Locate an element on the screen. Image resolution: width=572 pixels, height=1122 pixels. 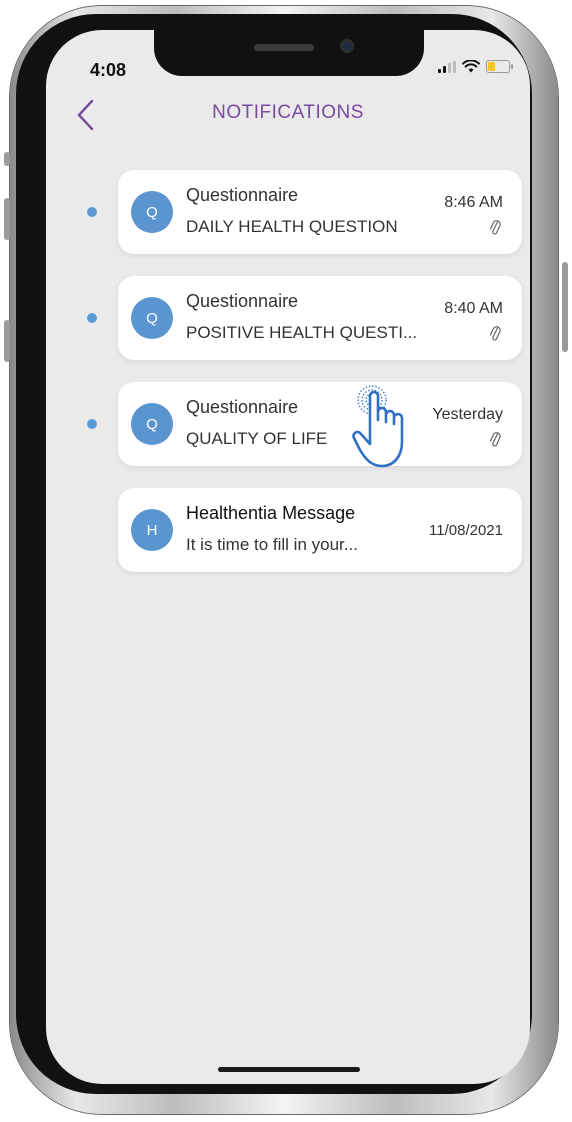
page-title: NOTIFICATIONS is located at coordinates (288, 112).